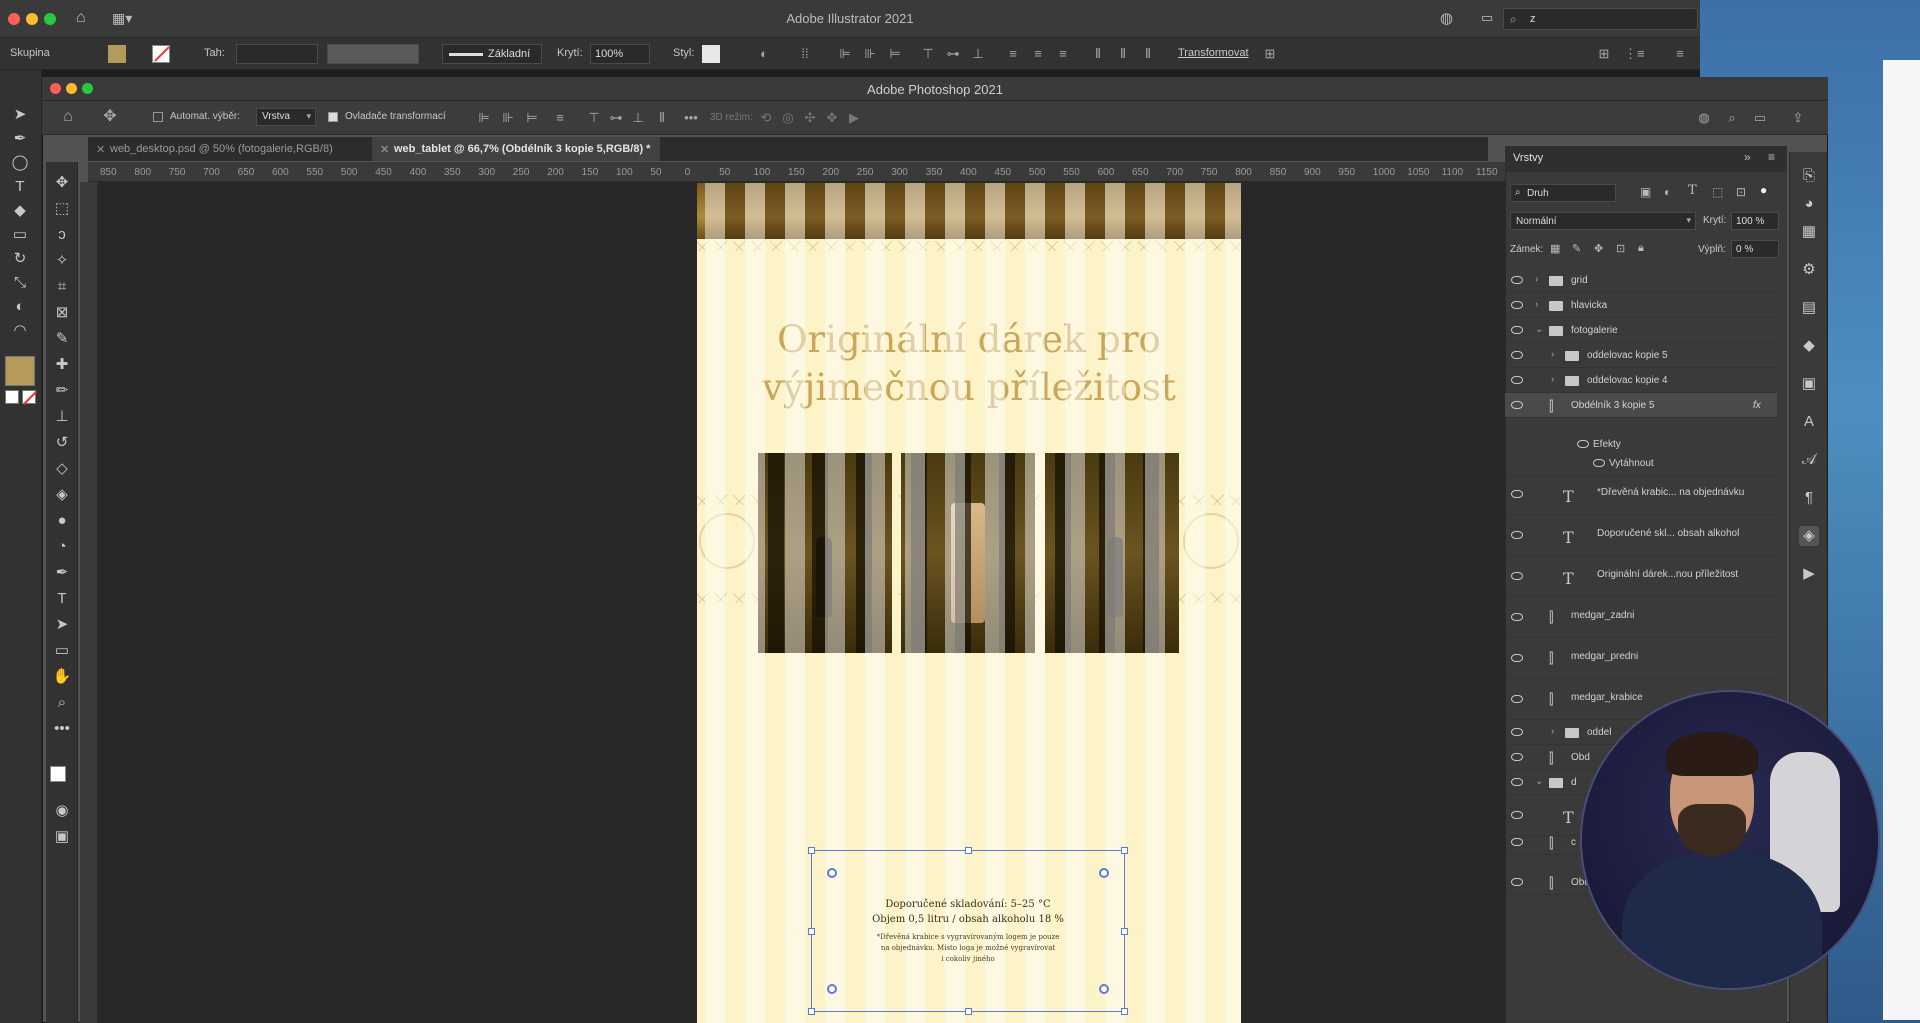  Describe the element at coordinates (12, 397) in the screenshot. I see `default-colors-icon` at that location.